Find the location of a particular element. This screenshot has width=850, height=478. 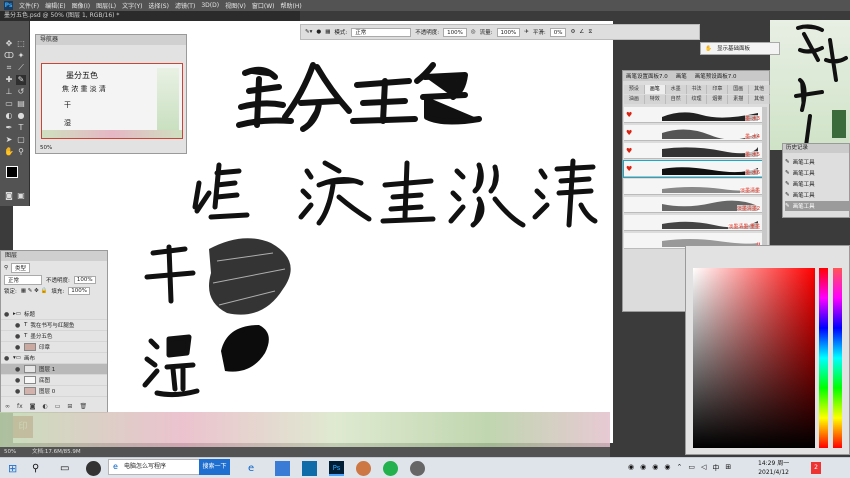

brush-preset-item: ♥ 墨-水3 is located at coordinates (693, 115).